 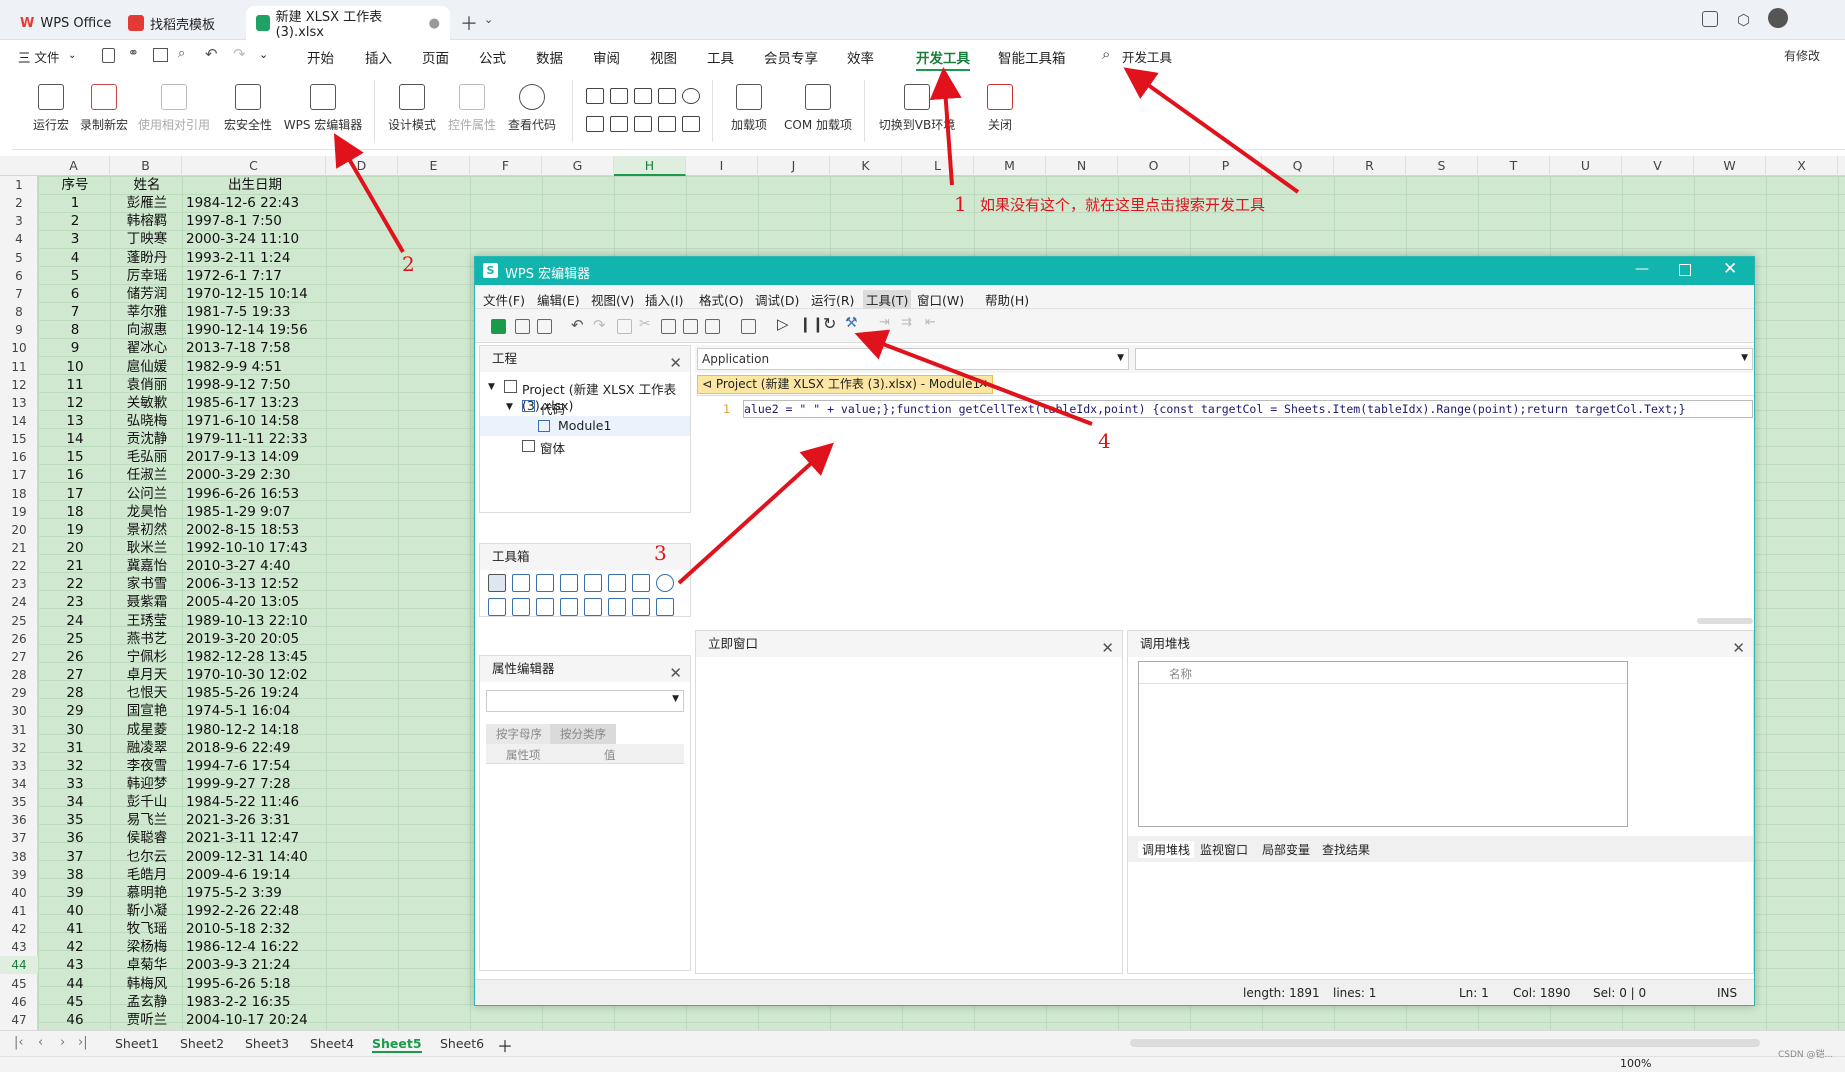 What do you see at coordinates (488, 19) in the screenshot?
I see `chevron-down-icon: ⌄` at bounding box center [488, 19].